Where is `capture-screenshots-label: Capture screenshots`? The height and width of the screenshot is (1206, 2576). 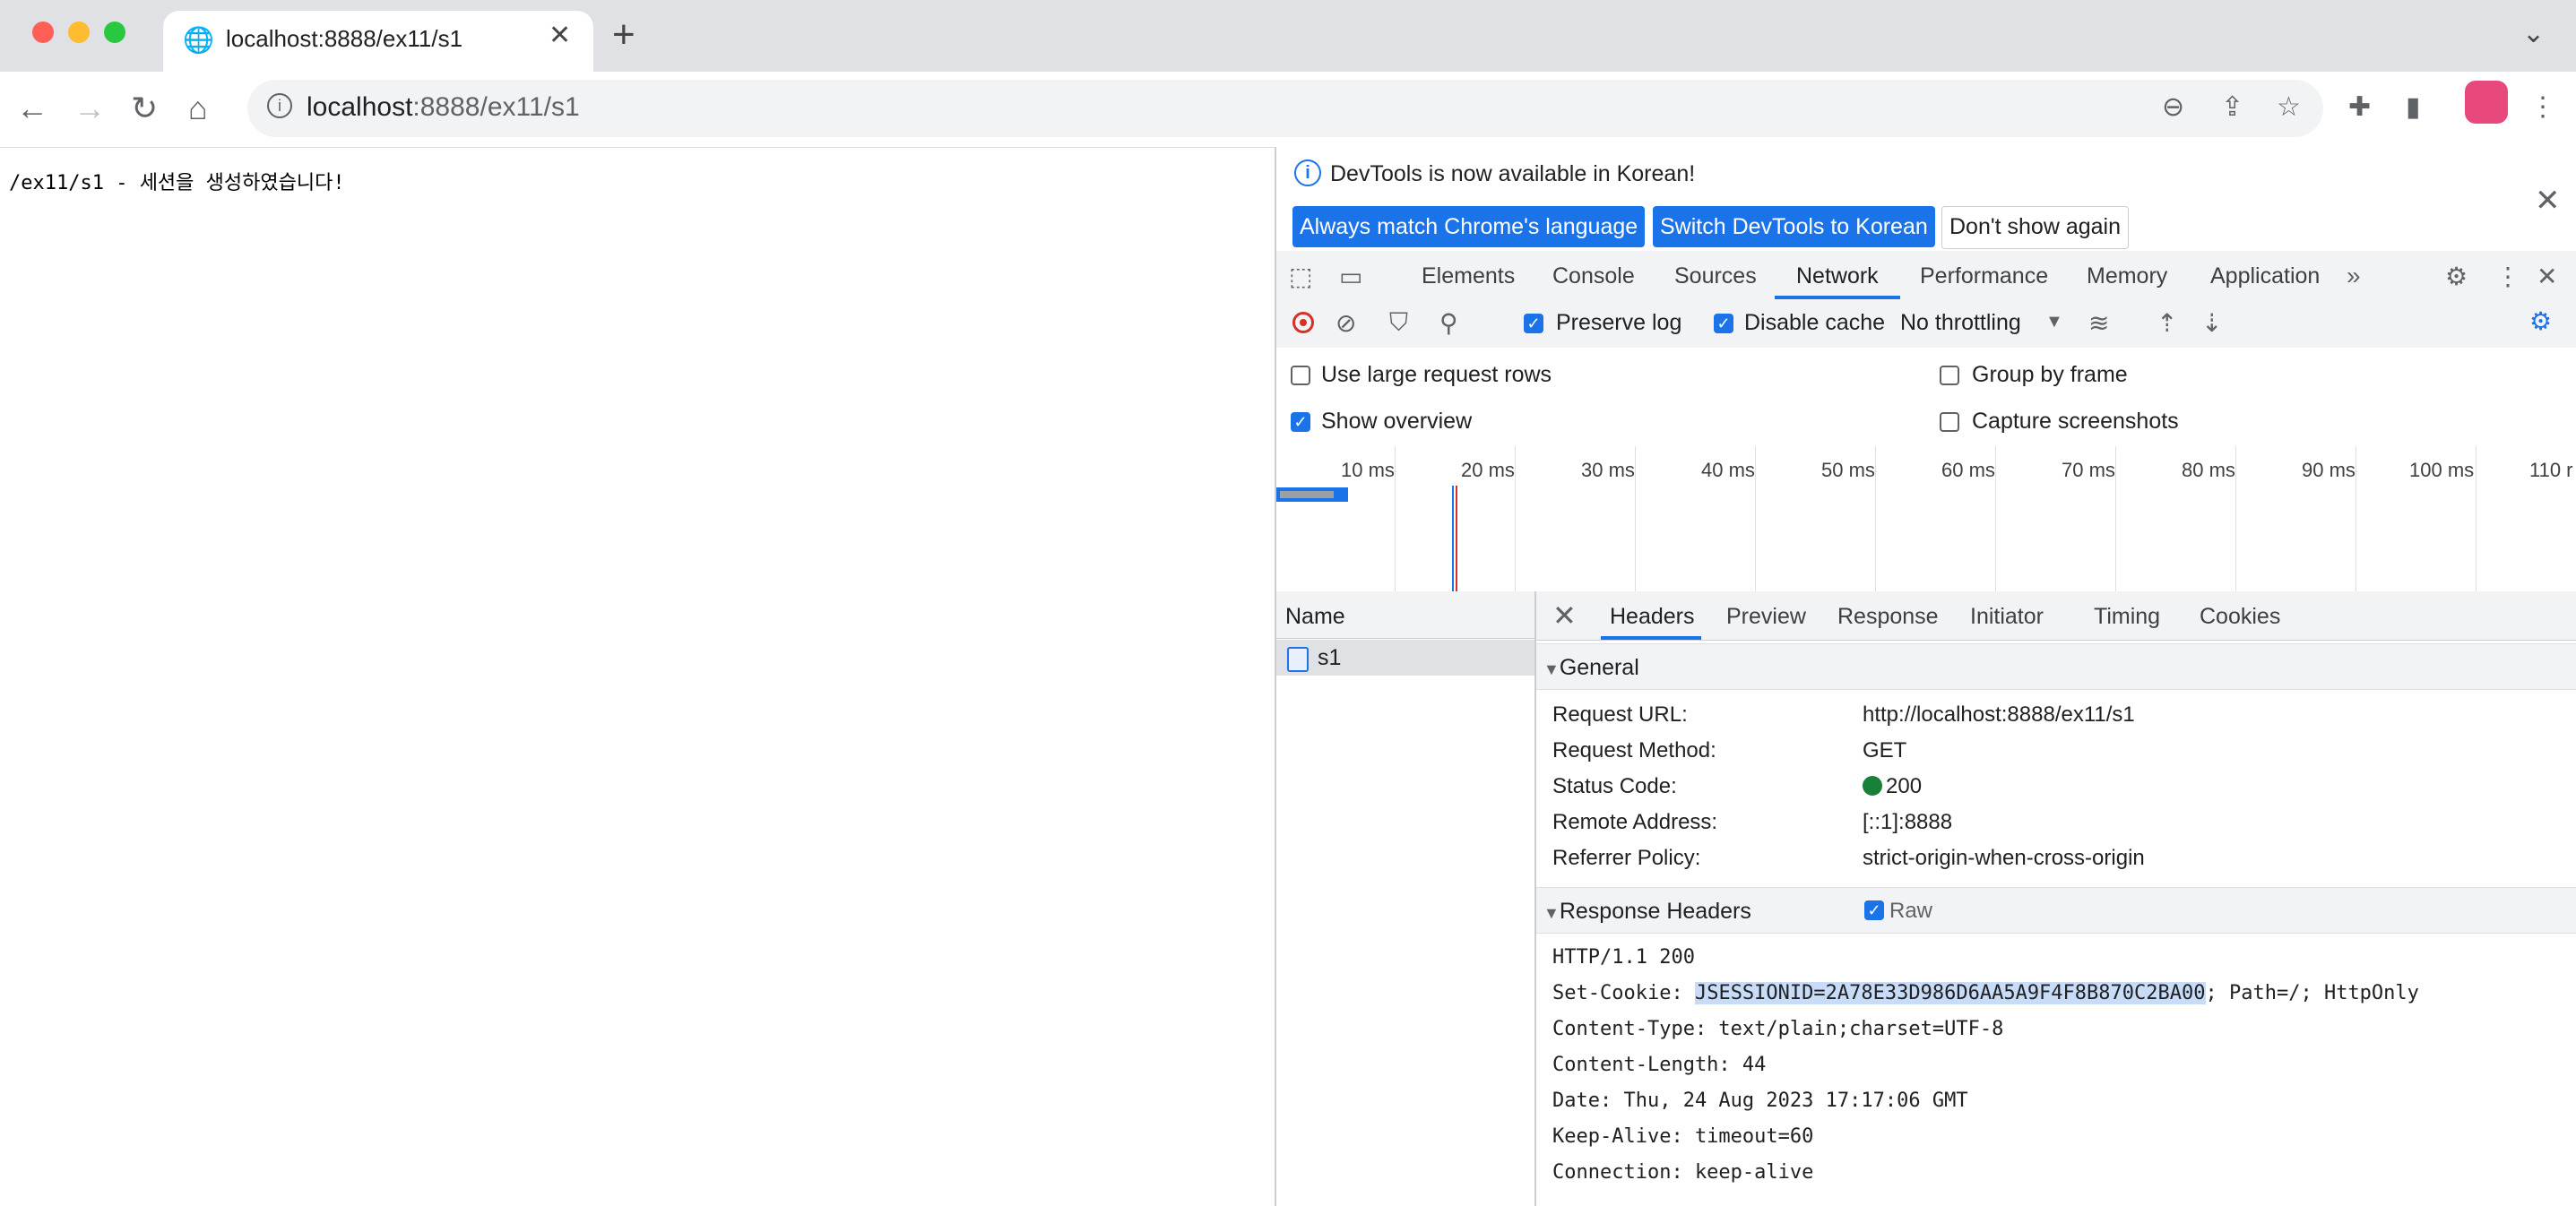 capture-screenshots-label: Capture screenshots is located at coordinates (2075, 421).